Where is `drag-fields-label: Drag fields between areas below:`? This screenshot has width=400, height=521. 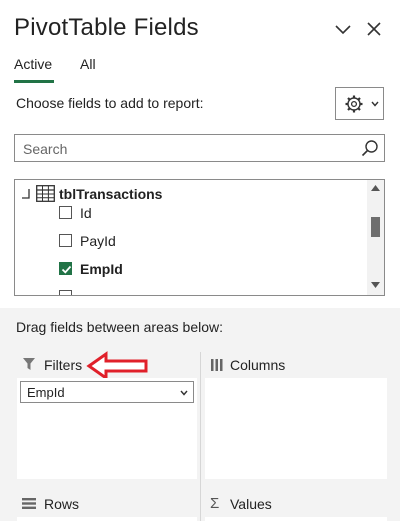 drag-fields-label: Drag fields between areas below: is located at coordinates (120, 327).